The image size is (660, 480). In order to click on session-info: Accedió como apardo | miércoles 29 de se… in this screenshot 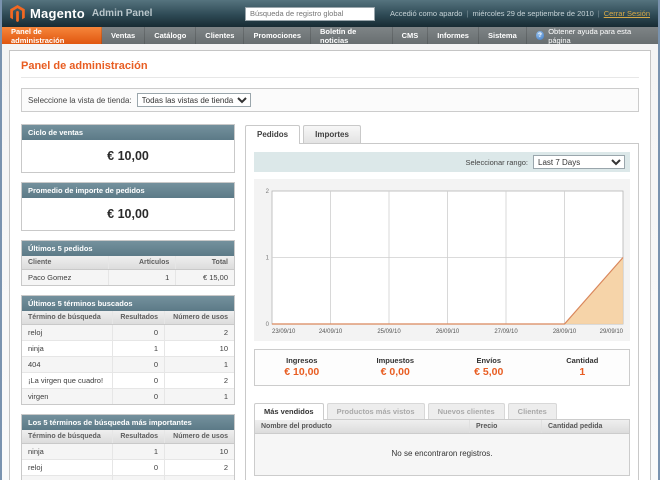, I will do `click(519, 13)`.